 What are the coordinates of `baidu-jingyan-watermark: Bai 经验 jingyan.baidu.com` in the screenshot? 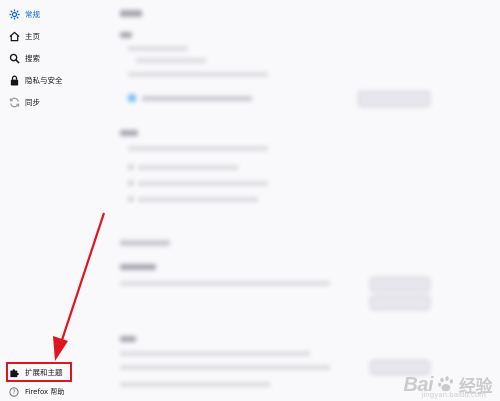 It's located at (447, 385).